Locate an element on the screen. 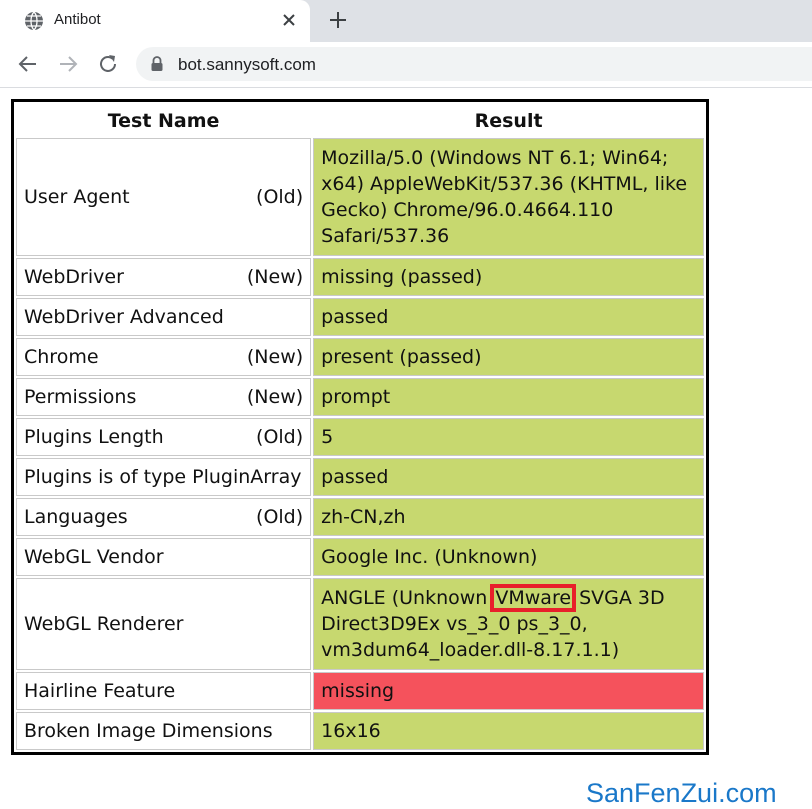  test-name: Hairline Feature is located at coordinates (100, 691).